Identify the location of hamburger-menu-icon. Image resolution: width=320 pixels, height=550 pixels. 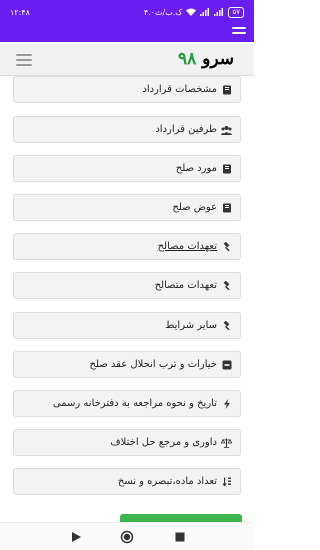
(24, 60).